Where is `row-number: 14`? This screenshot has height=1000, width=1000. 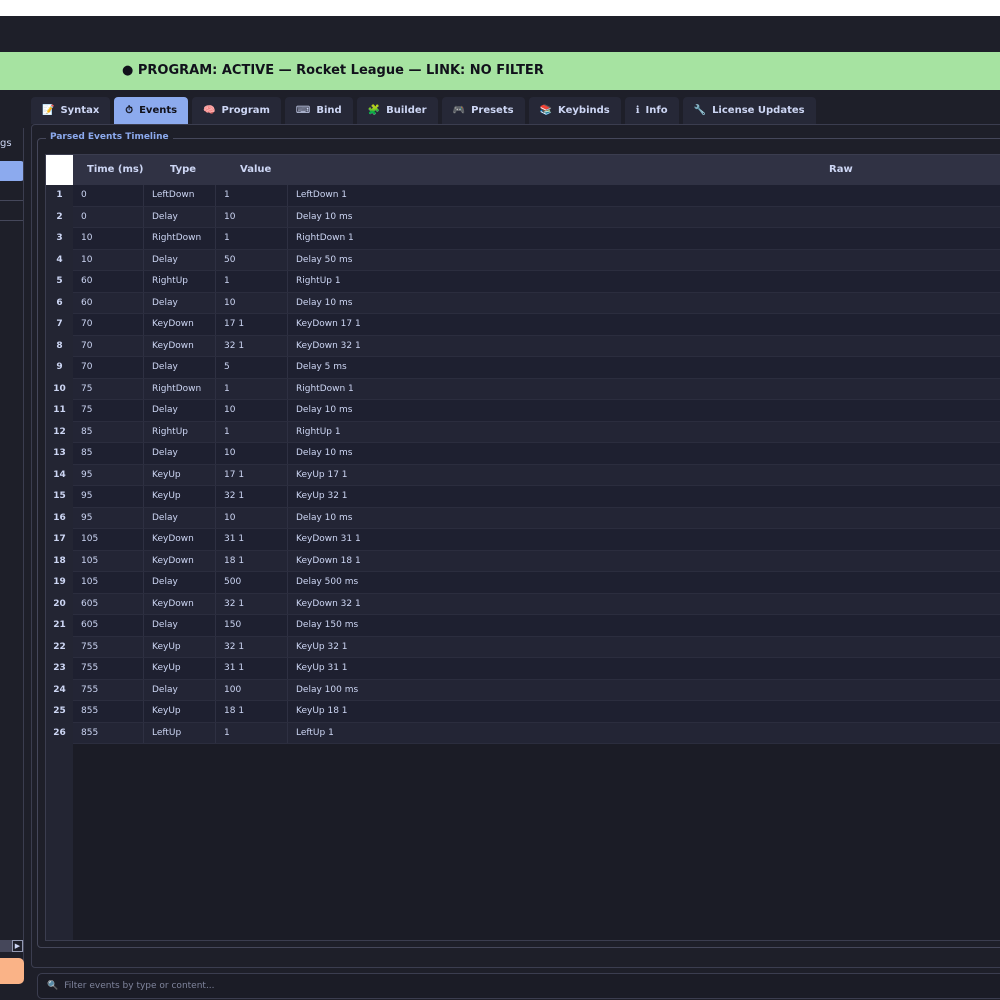
row-number: 14 is located at coordinates (59, 475).